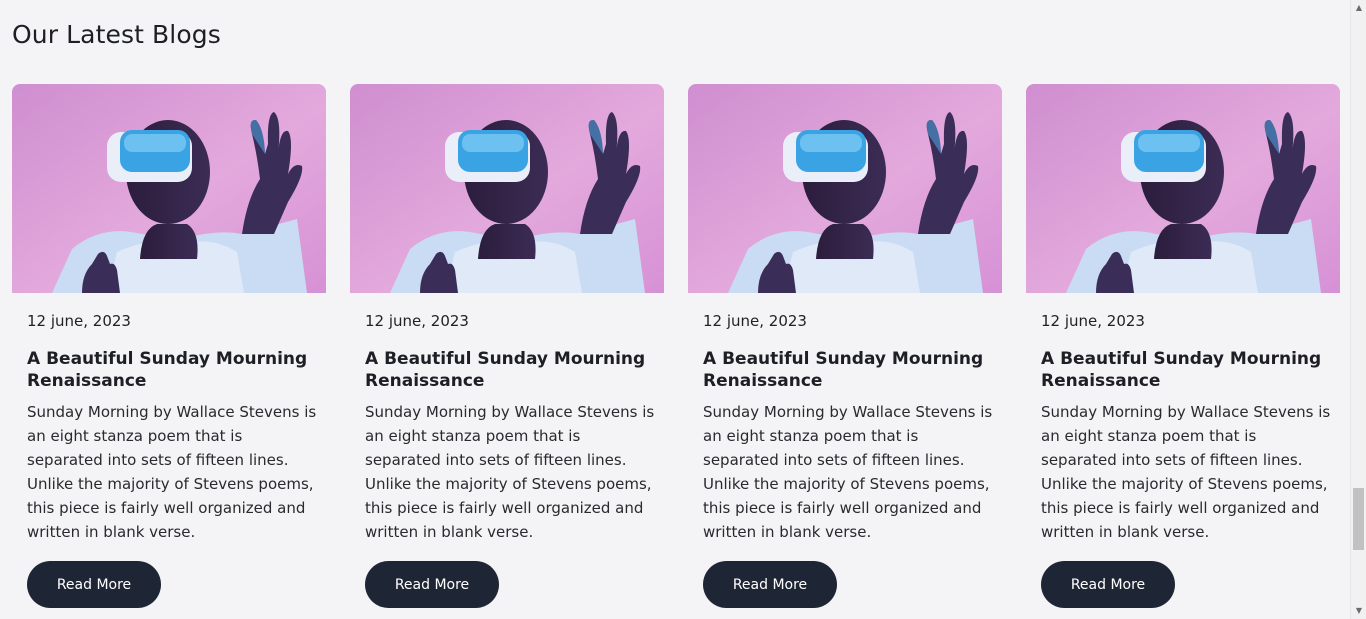 The image size is (1366, 619). What do you see at coordinates (1358, 611) in the screenshot?
I see `scroll-down-arrow-icon: ▼` at bounding box center [1358, 611].